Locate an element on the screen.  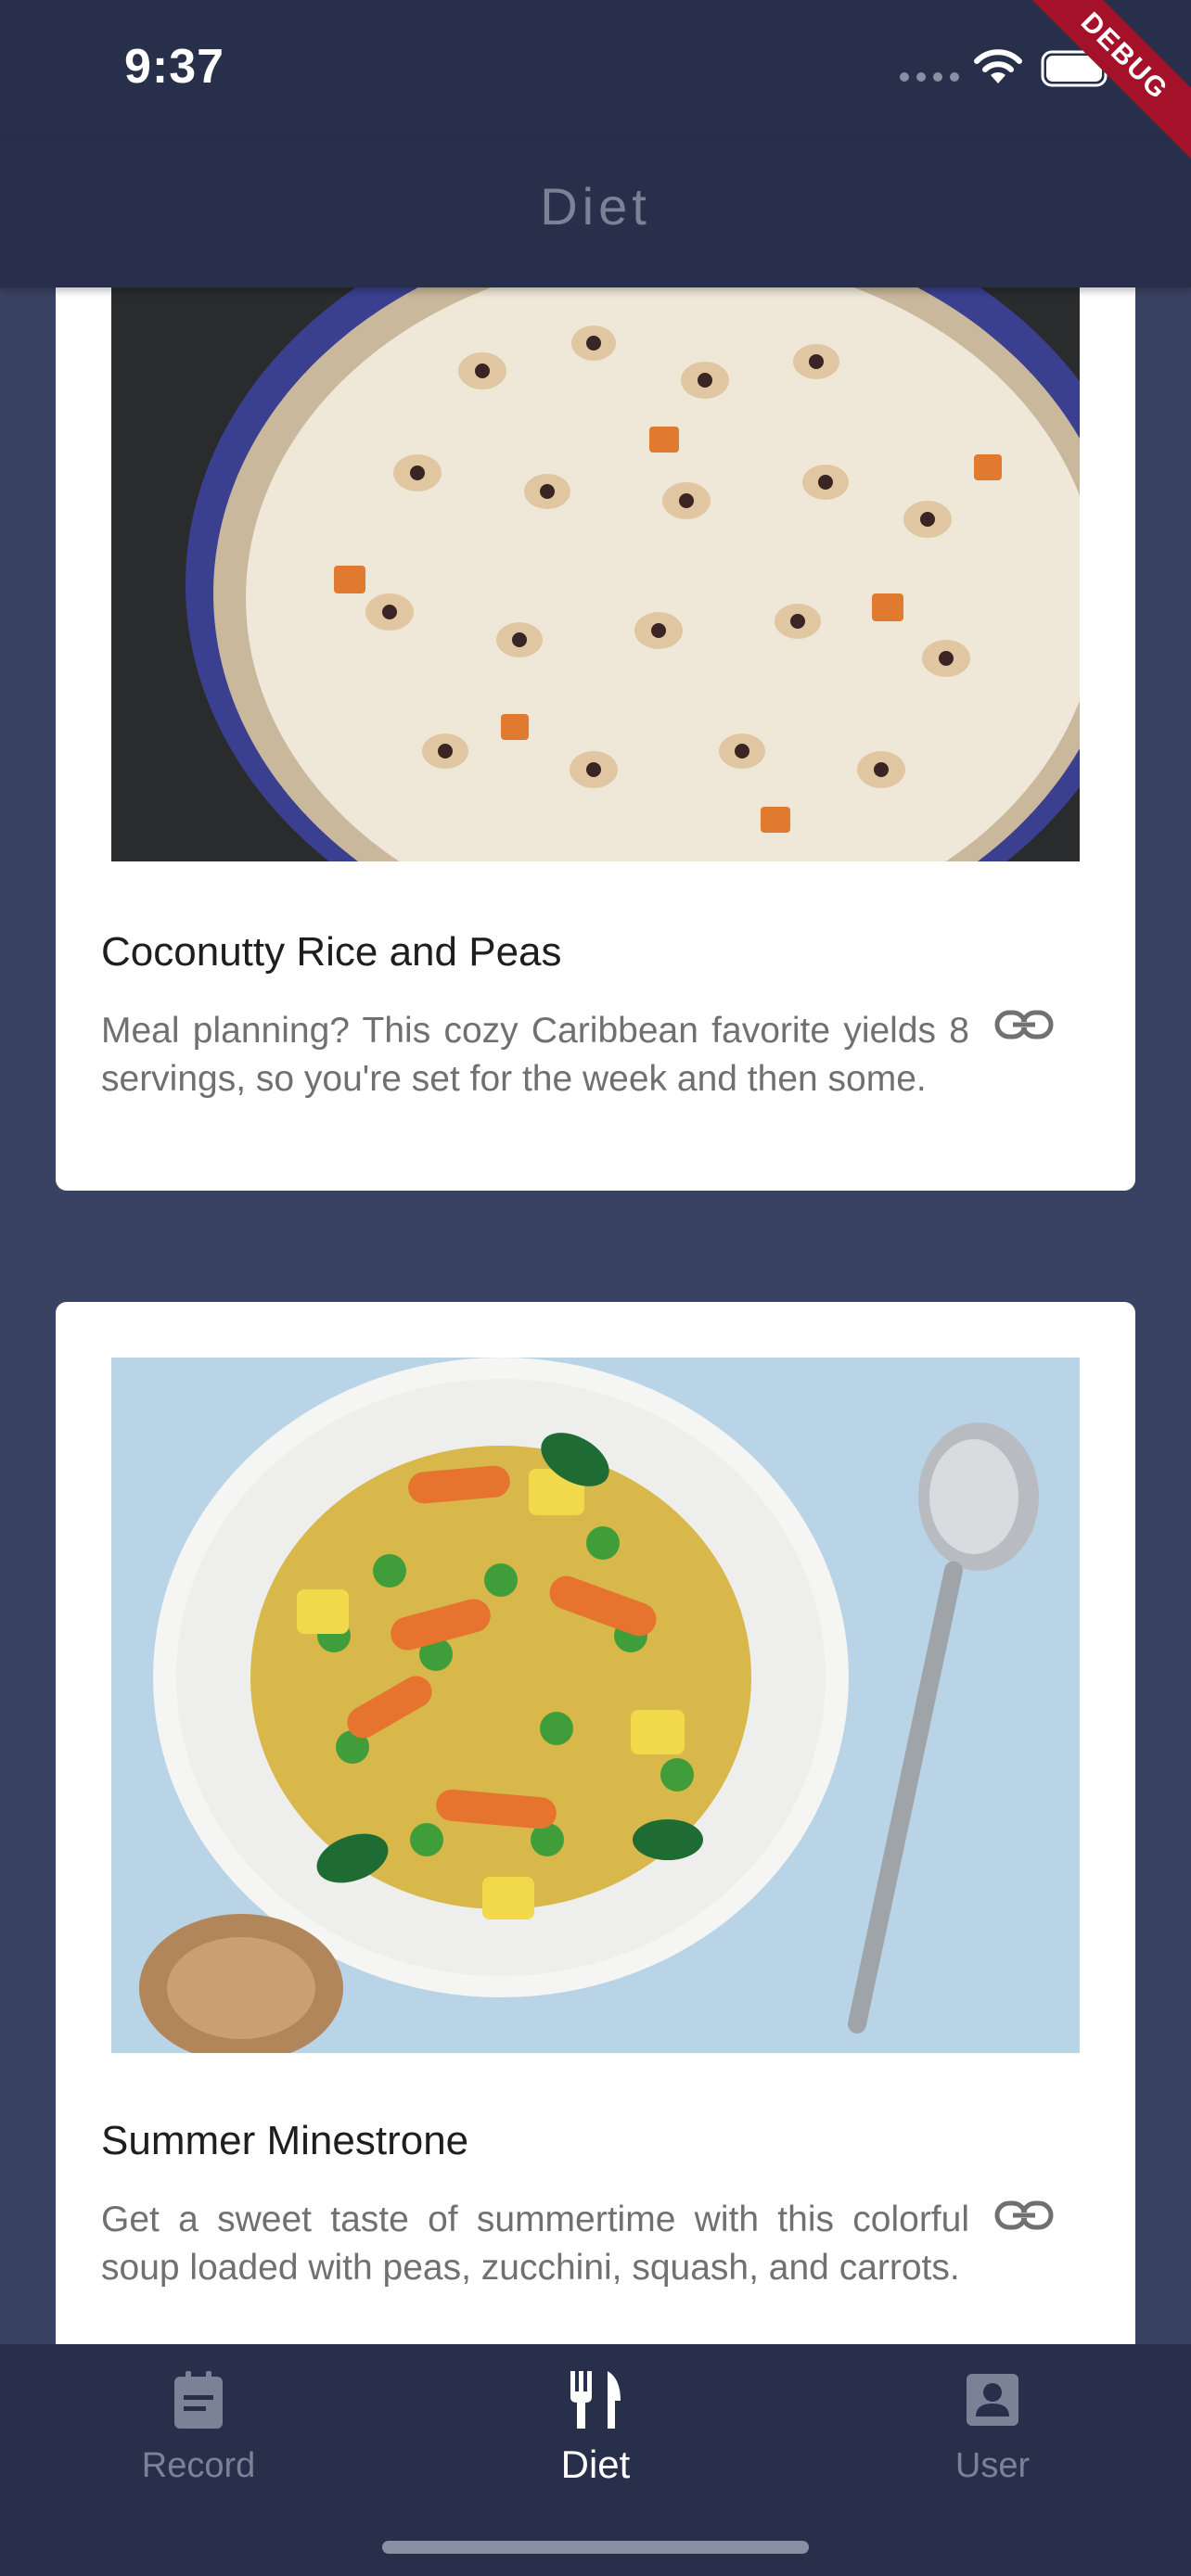
nav-label-diet: Diet is located at coordinates (595, 2464).